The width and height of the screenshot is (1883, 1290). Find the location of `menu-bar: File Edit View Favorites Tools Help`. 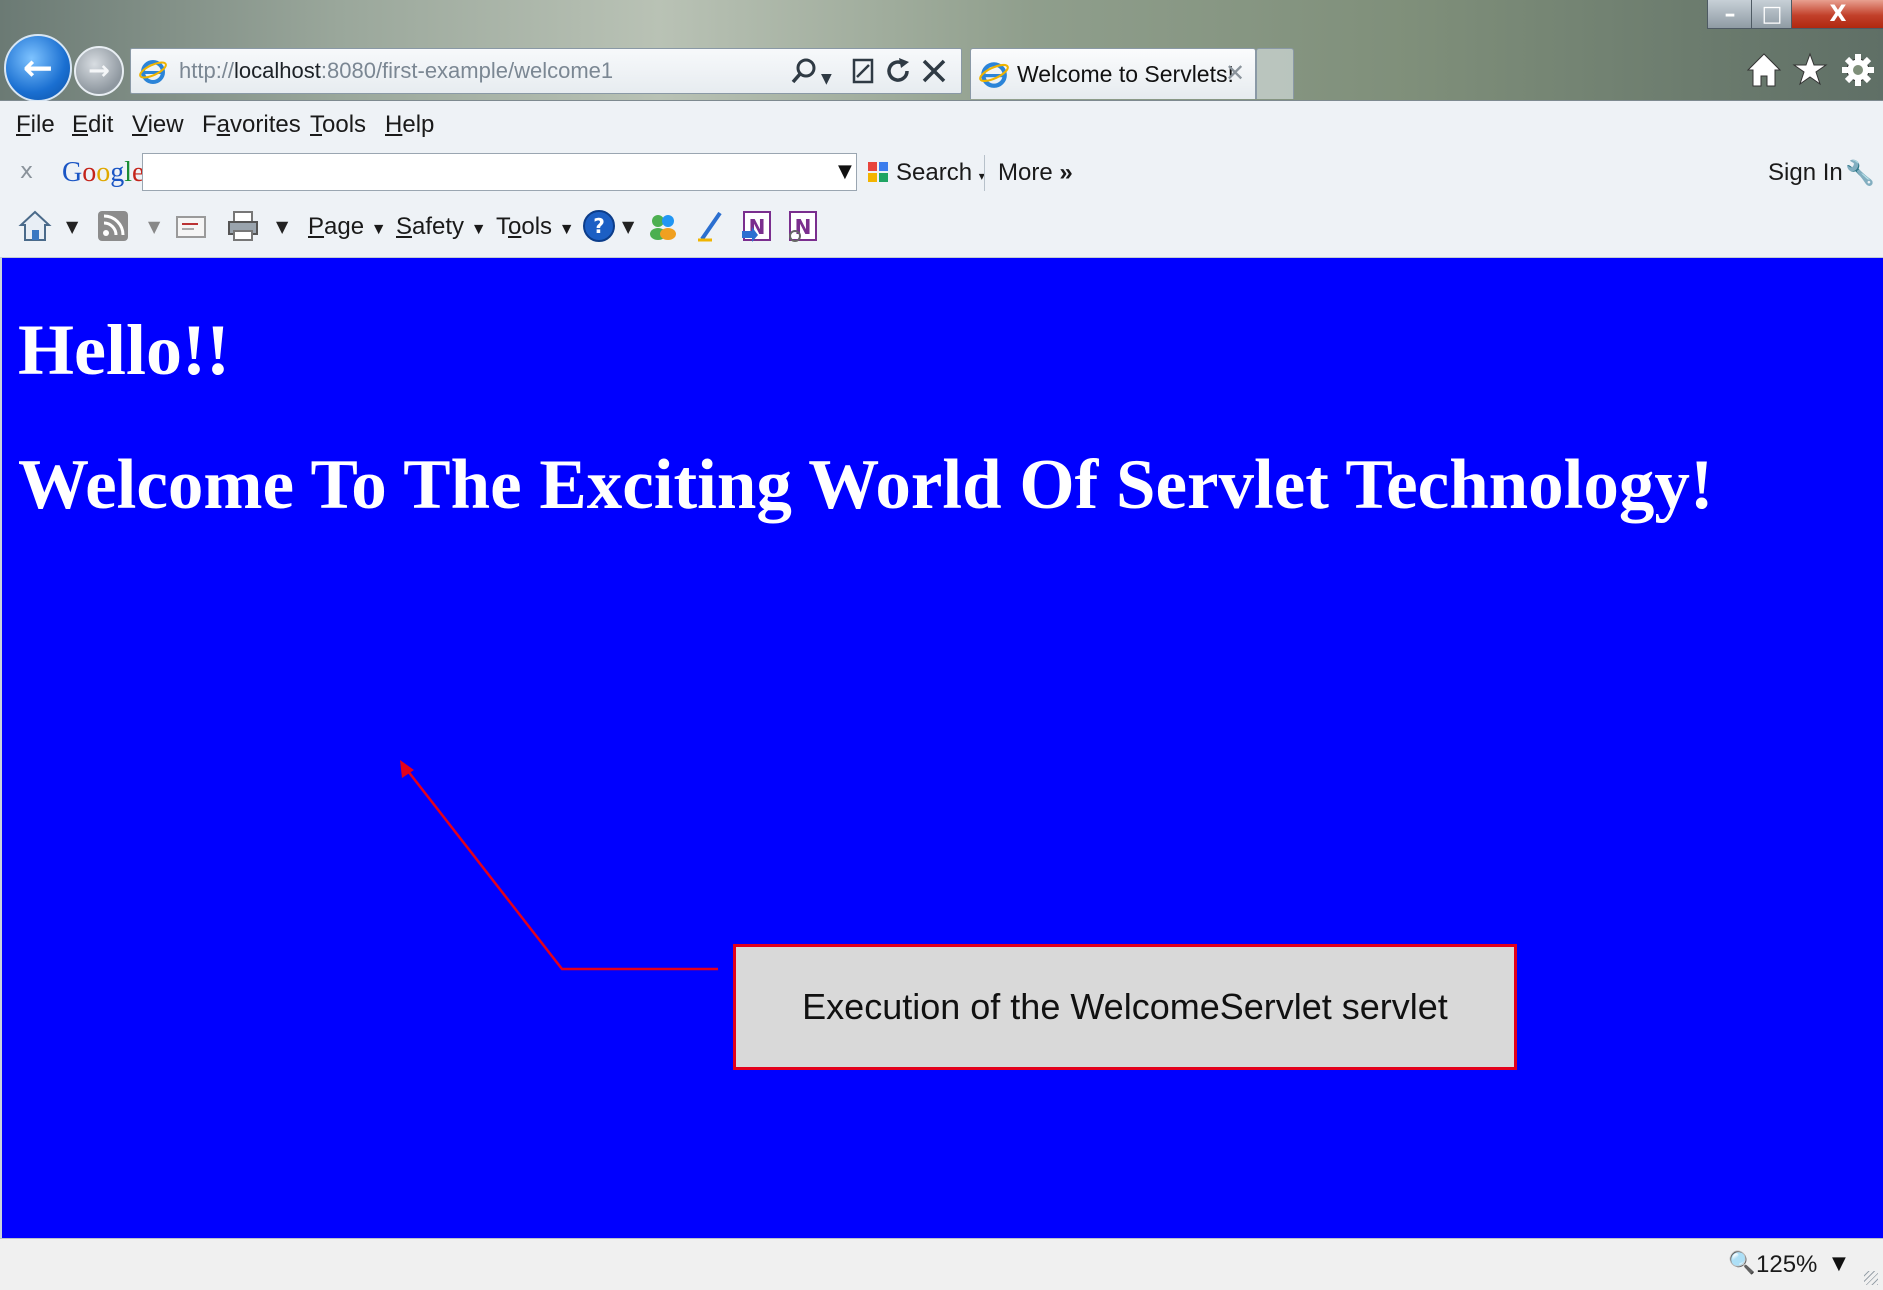

menu-bar: File Edit View Favorites Tools Help is located at coordinates (941, 125).